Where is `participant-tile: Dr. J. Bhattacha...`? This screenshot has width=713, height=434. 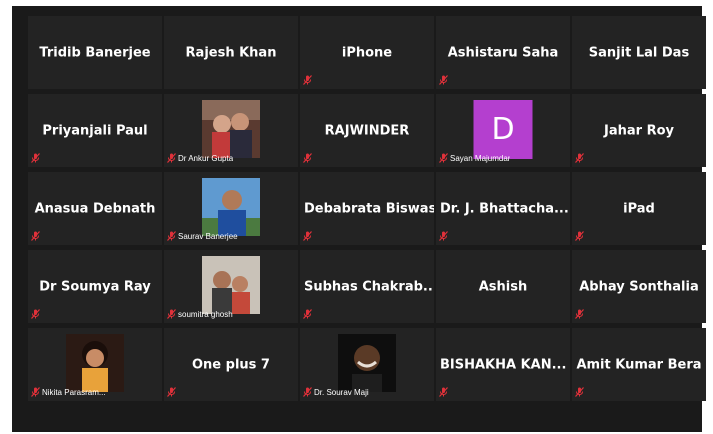
participant-tile: Dr. J. Bhattacha... is located at coordinates (503, 208).